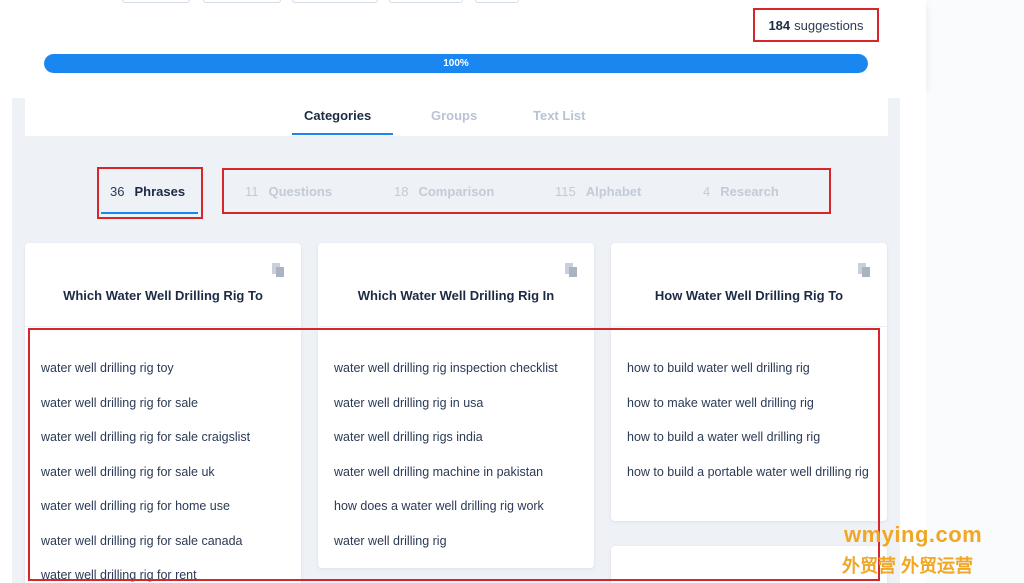  What do you see at coordinates (163, 295) in the screenshot?
I see `card-title: Which Water Well Drilling Rig To` at bounding box center [163, 295].